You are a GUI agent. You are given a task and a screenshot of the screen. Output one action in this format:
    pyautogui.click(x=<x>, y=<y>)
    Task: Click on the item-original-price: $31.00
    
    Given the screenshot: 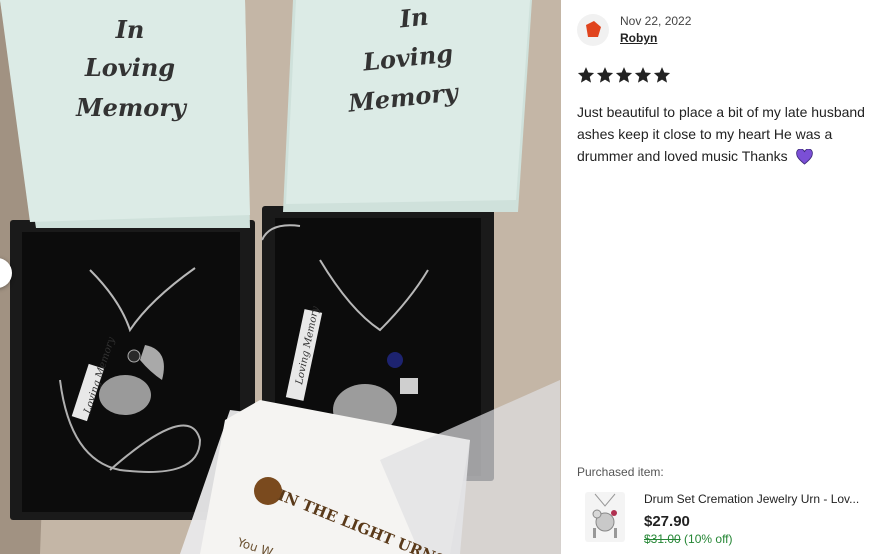 What is the action you would take?
    pyautogui.click(x=662, y=539)
    